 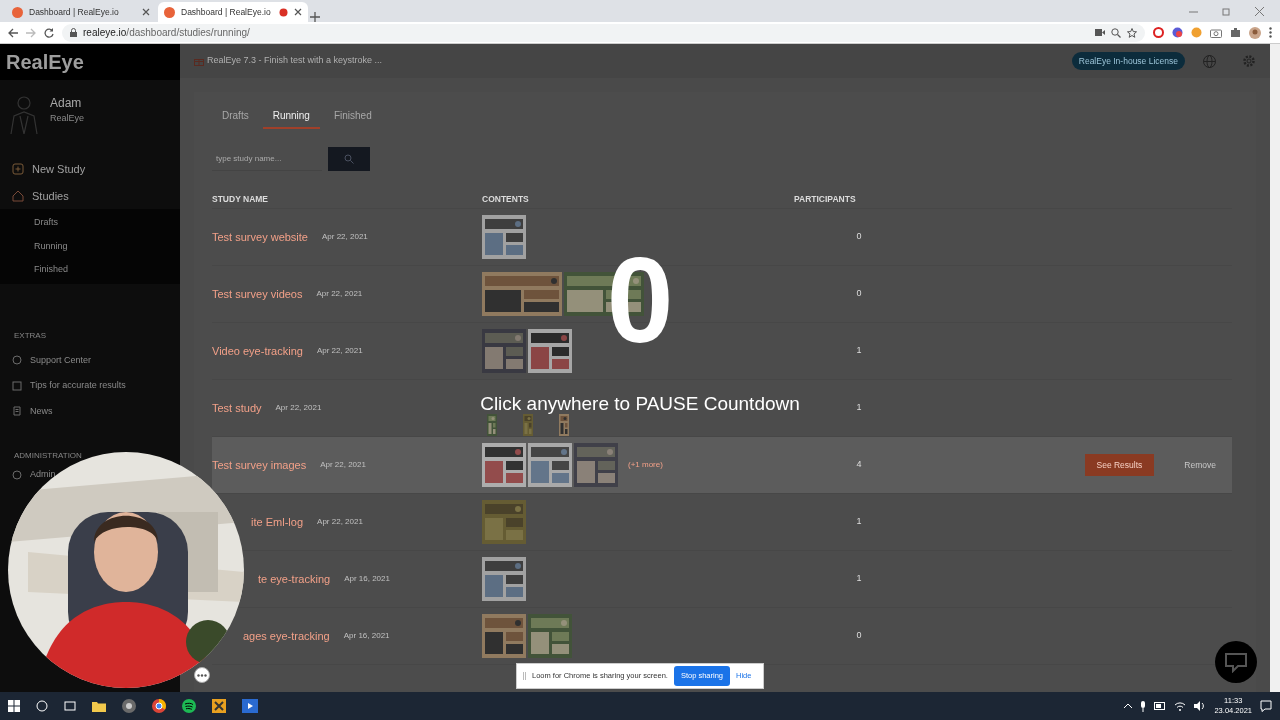 What do you see at coordinates (257, 294) in the screenshot?
I see `study-name-link: Test survey videos` at bounding box center [257, 294].